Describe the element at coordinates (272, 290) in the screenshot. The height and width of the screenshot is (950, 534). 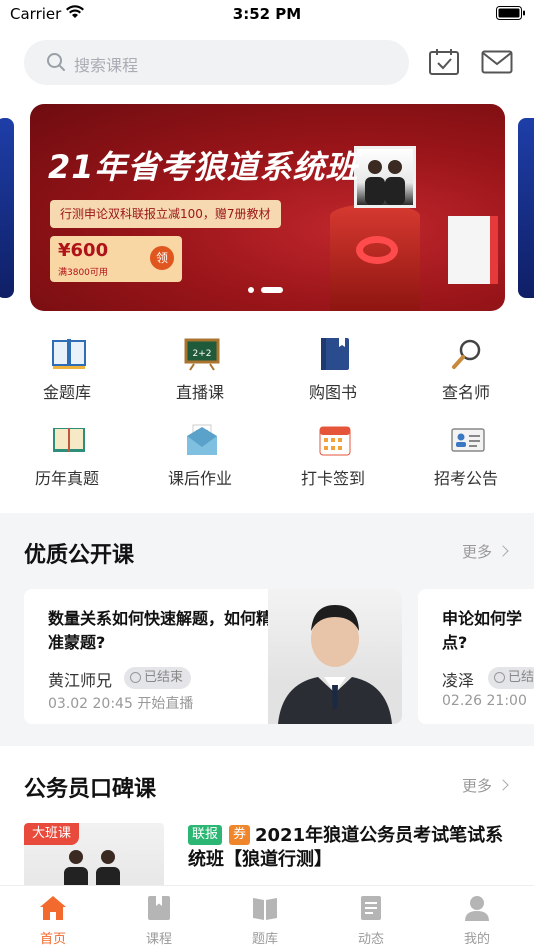
I see `pagination-dot-active` at that location.